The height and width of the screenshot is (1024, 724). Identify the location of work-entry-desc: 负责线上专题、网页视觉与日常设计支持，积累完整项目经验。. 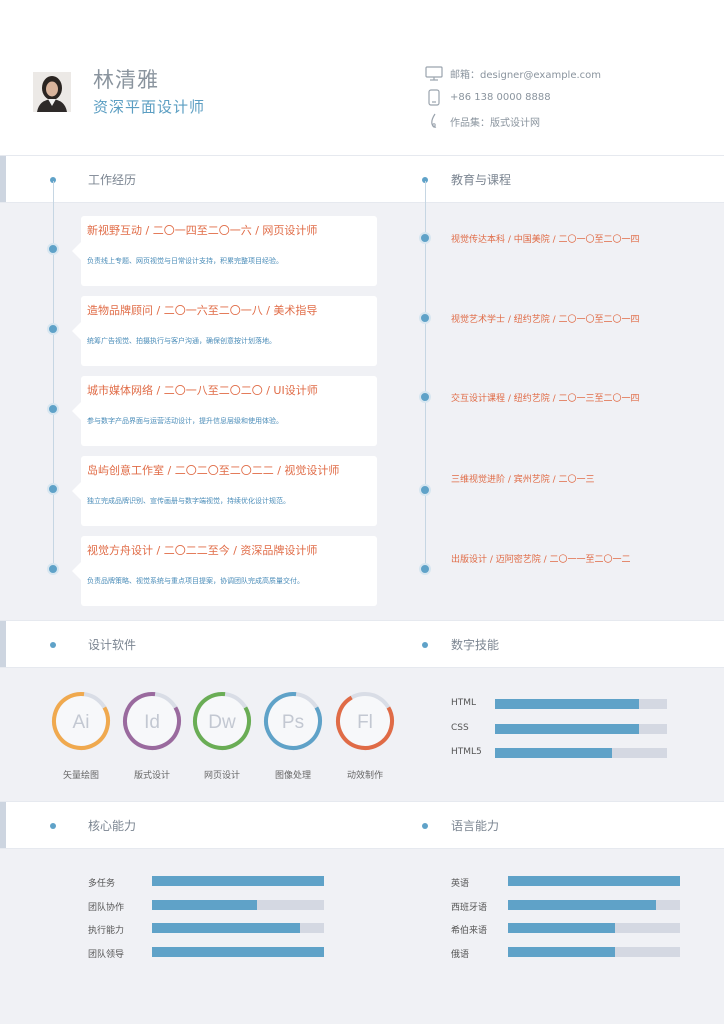
(185, 261).